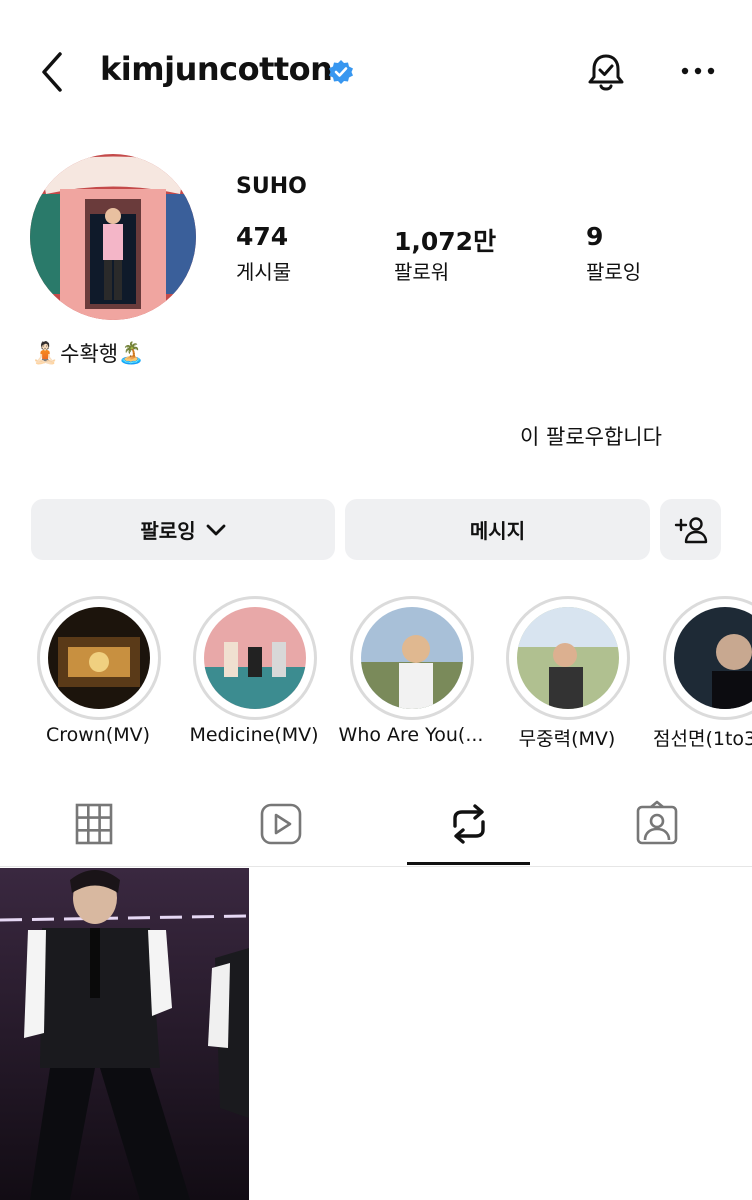 The height and width of the screenshot is (1200, 752). I want to click on following-button: 팔로잉, so click(183, 529).